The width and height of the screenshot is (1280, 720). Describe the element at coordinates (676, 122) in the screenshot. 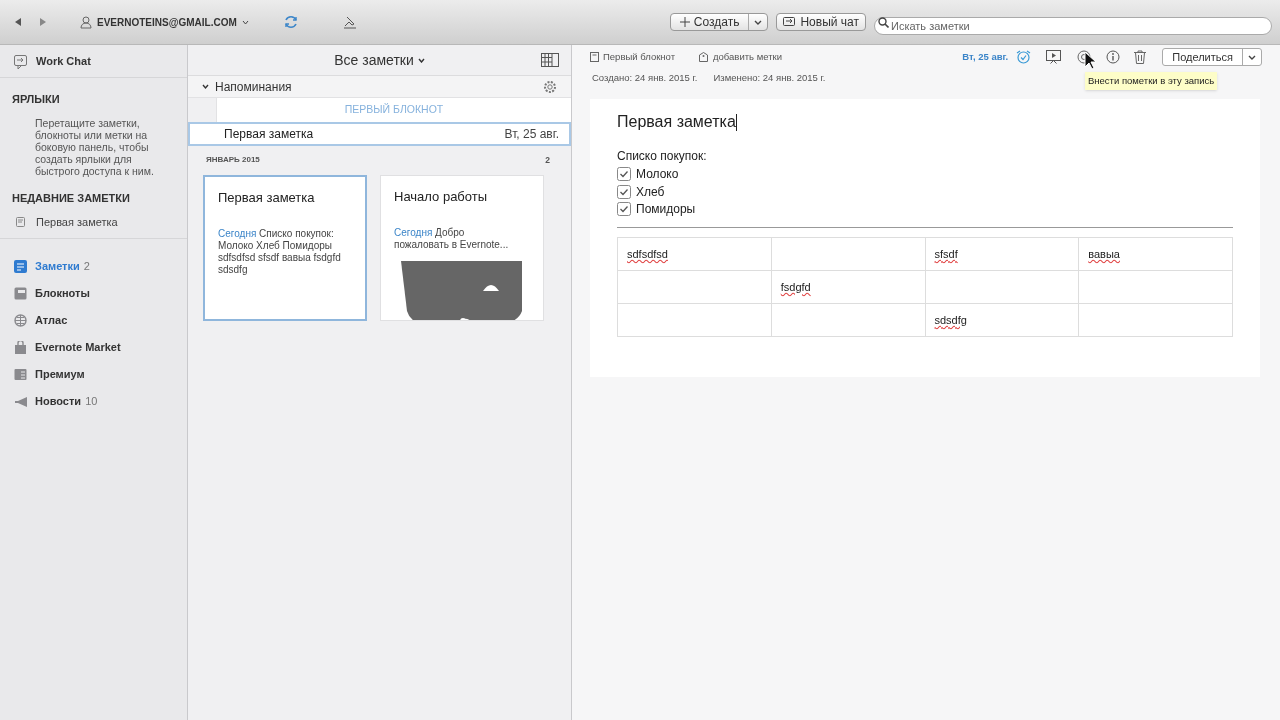

I see `note-title: Первая заметка` at that location.